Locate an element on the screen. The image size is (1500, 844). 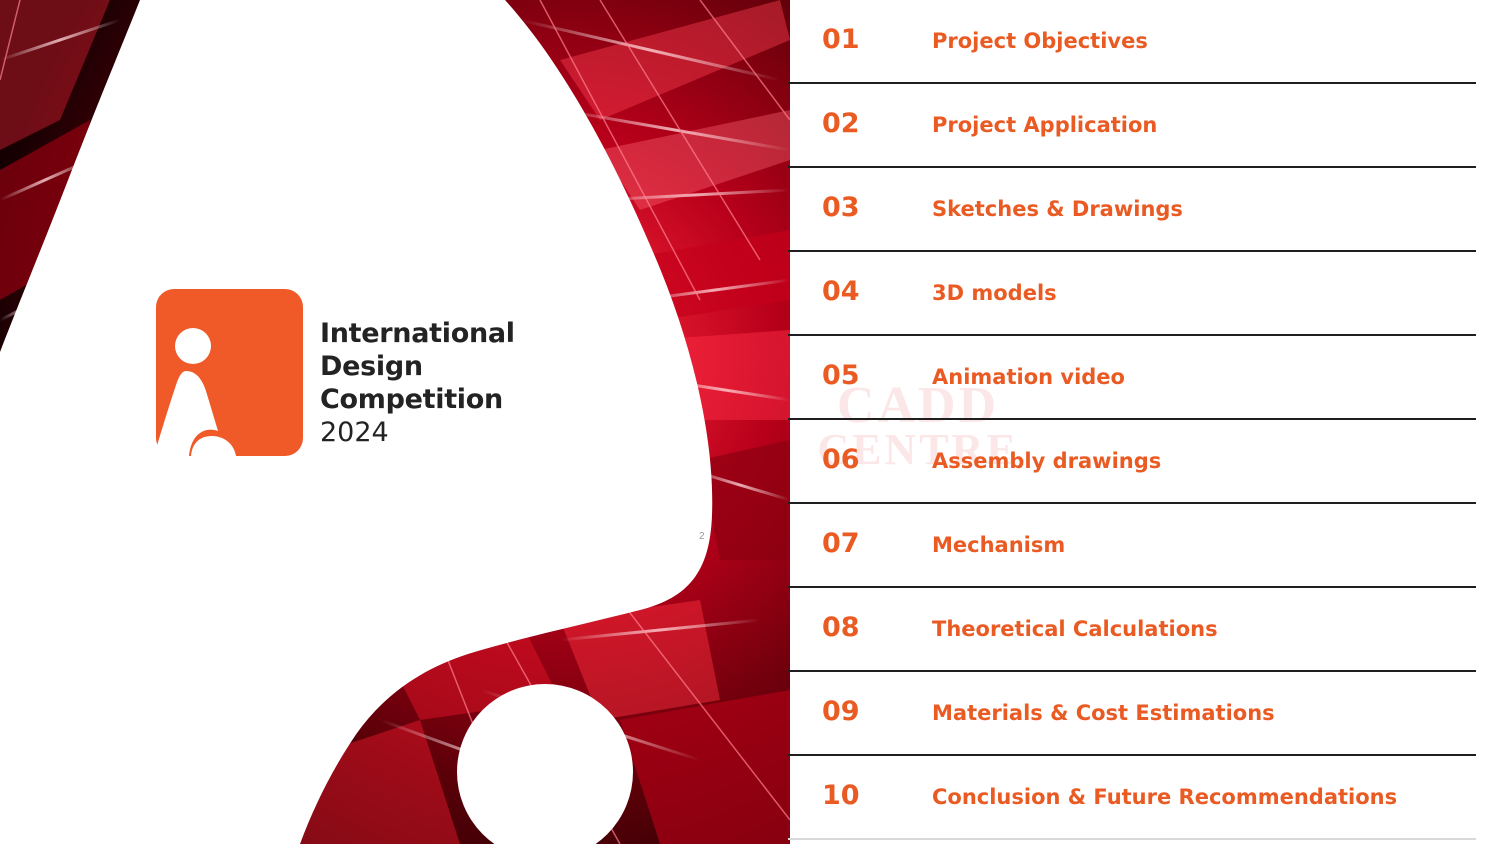
toc-item: 10 Conclusion & Future Recommendations is located at coordinates (1132, 798).